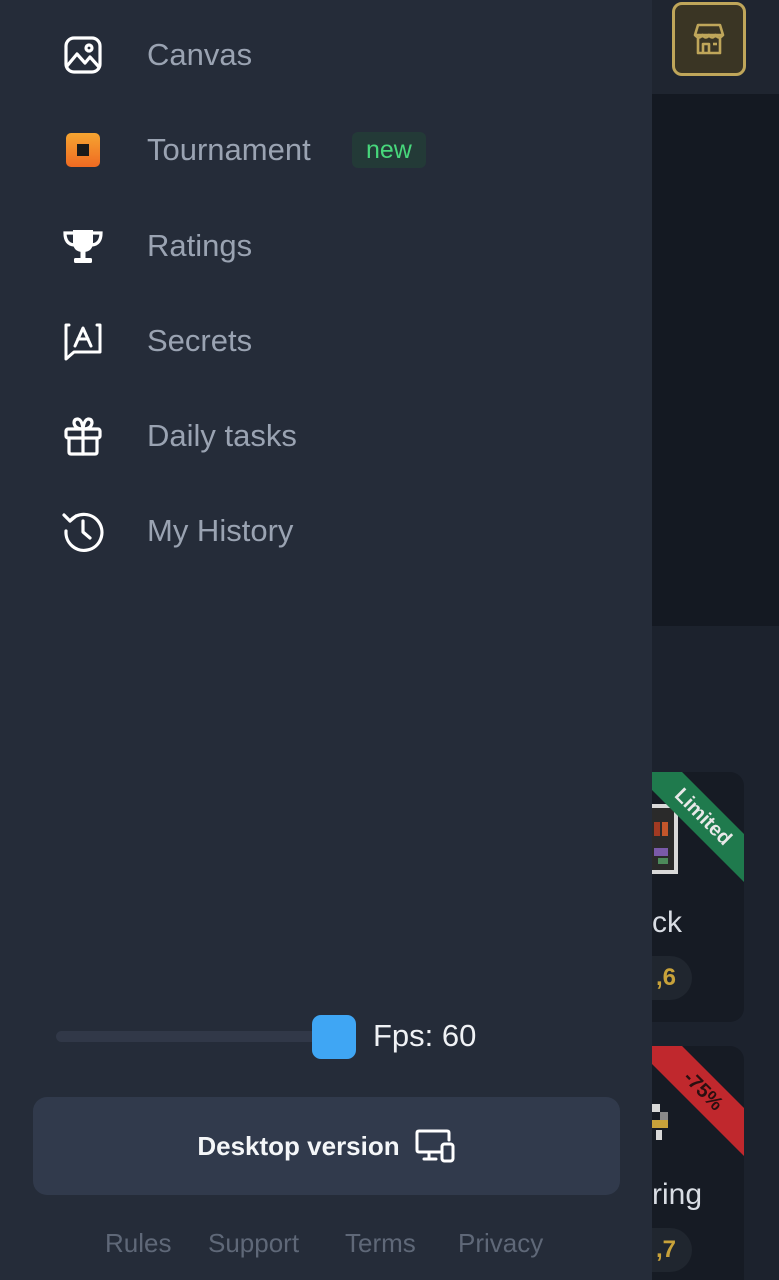 This screenshot has height=1280, width=779. I want to click on menu-item-ratings: Ratings, so click(326, 246).